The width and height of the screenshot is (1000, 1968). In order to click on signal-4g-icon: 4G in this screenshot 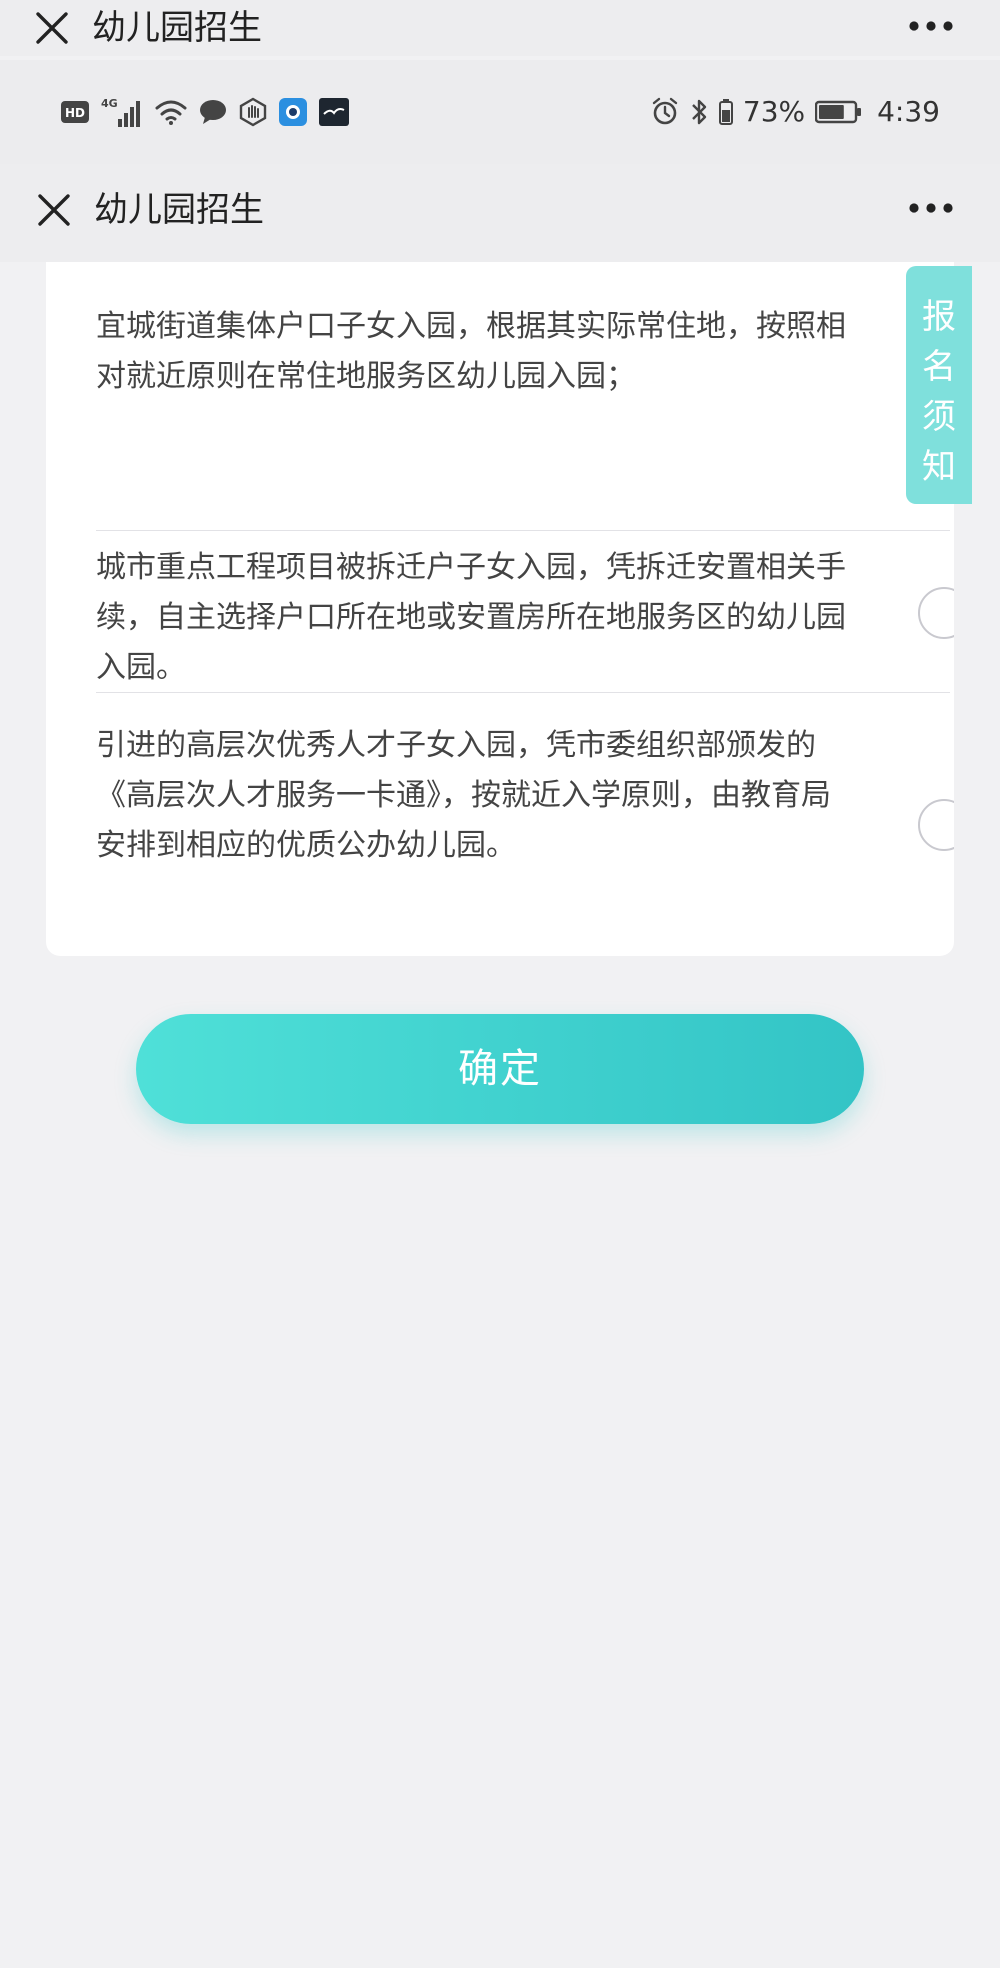, I will do `click(120, 112)`.